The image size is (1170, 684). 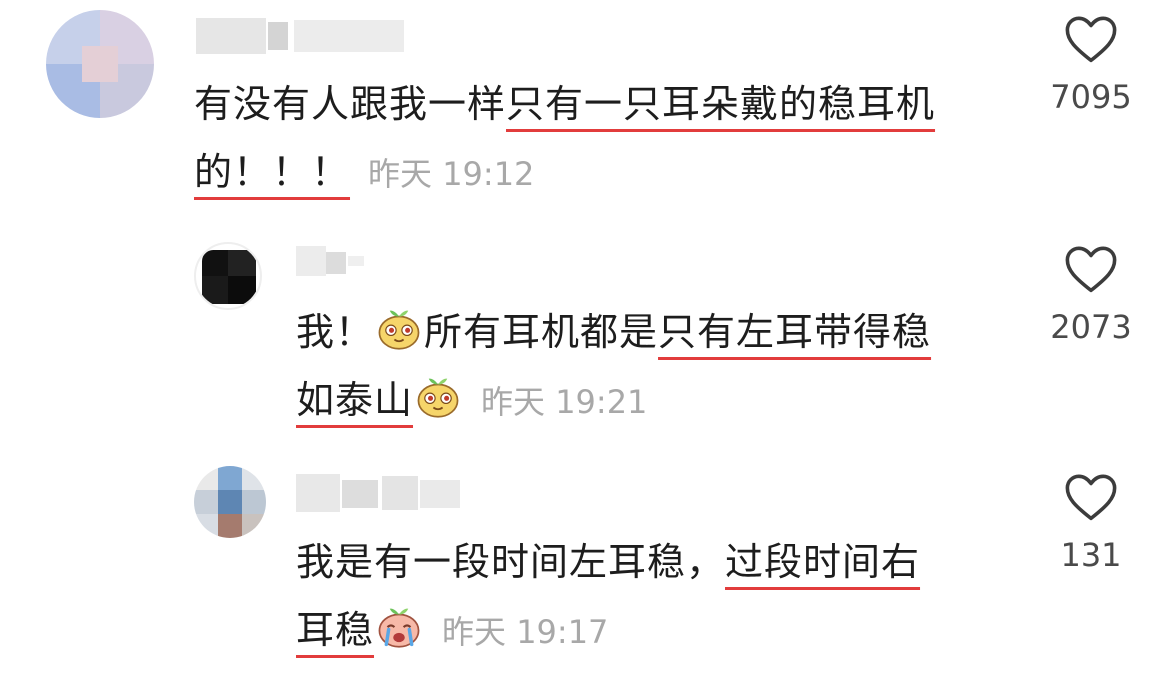 I want to click on comment-text-underlined: 的！！！, so click(x=272, y=172).